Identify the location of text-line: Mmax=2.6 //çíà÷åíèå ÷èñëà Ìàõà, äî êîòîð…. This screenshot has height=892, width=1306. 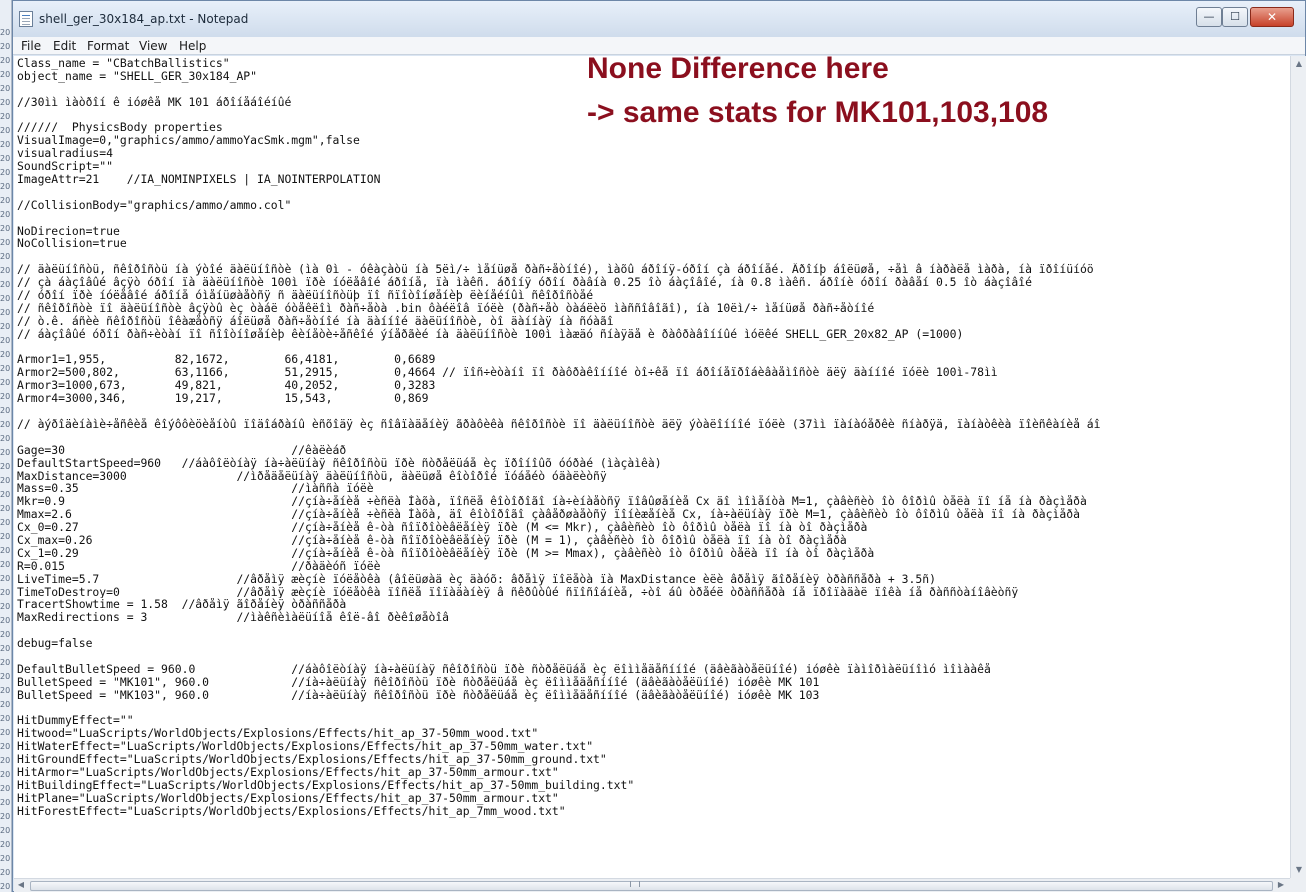
(548, 515).